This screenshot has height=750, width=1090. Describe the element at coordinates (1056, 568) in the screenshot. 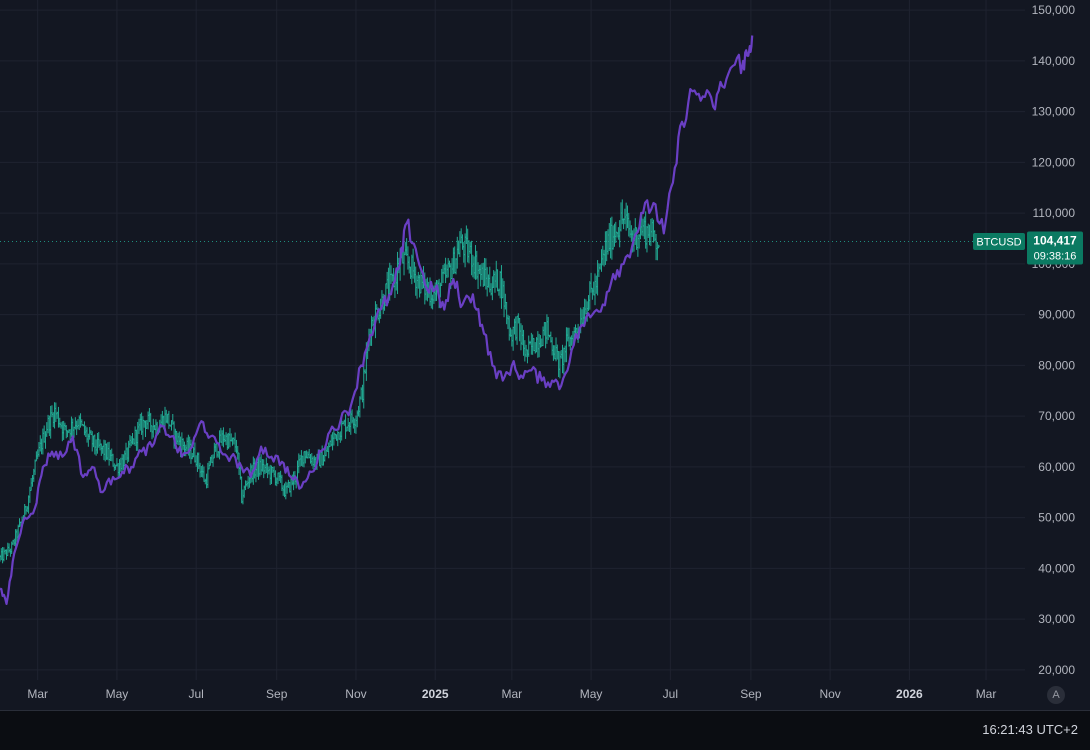

I see `y-tick-label: 40,000` at that location.